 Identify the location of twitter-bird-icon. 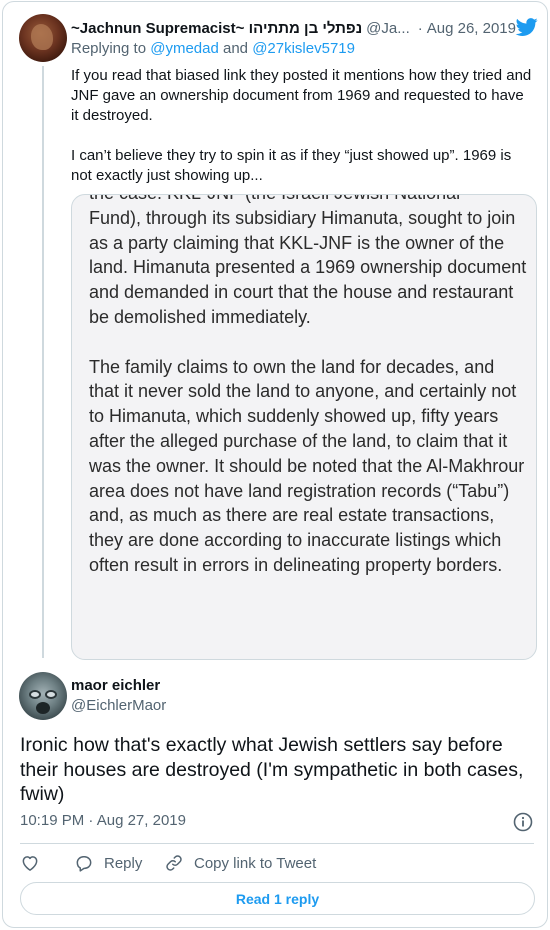
(527, 27).